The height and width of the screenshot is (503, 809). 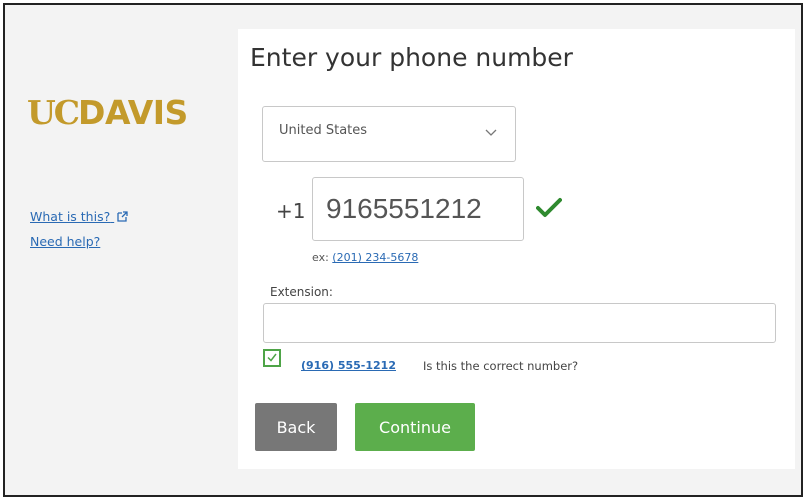 What do you see at coordinates (549, 207) in the screenshot?
I see `checkmark-icon` at bounding box center [549, 207].